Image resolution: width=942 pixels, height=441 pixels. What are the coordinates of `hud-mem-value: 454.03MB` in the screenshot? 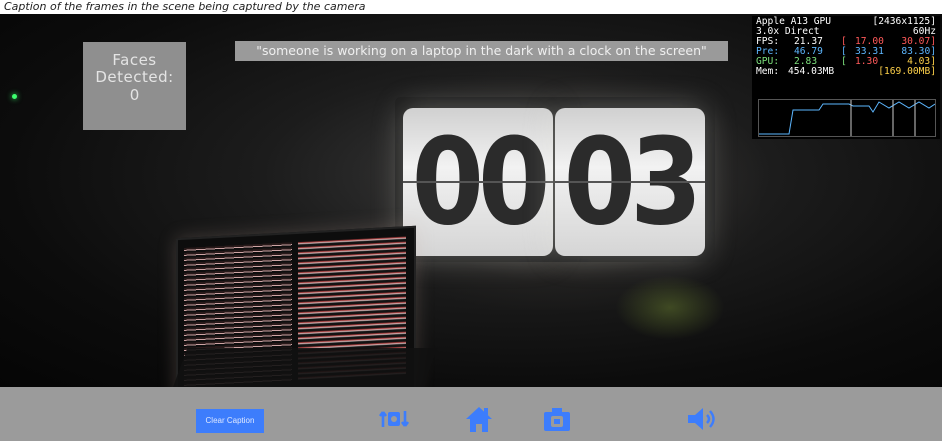 It's located at (811, 71).